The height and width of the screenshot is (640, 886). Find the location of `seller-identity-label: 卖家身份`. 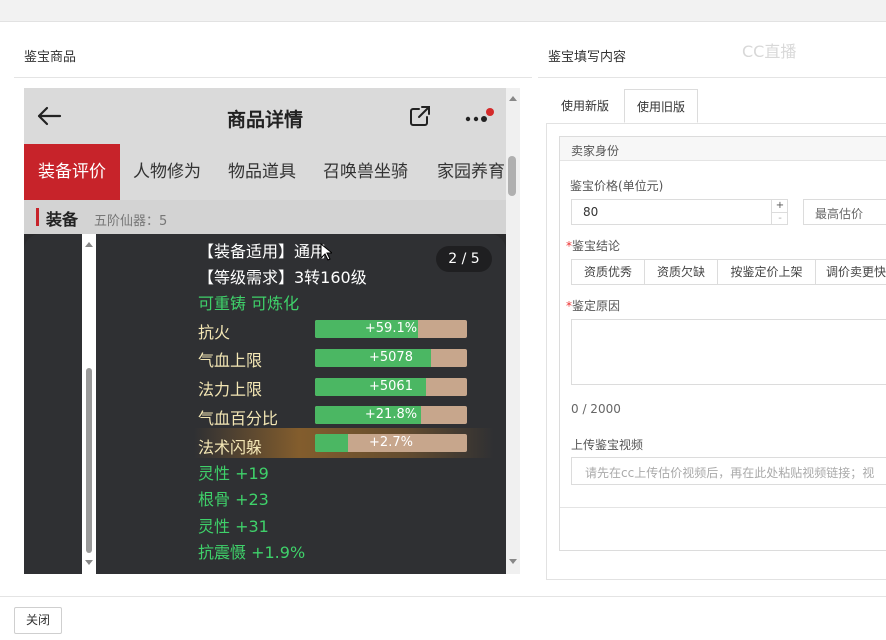

seller-identity-label: 卖家身份 is located at coordinates (595, 151).